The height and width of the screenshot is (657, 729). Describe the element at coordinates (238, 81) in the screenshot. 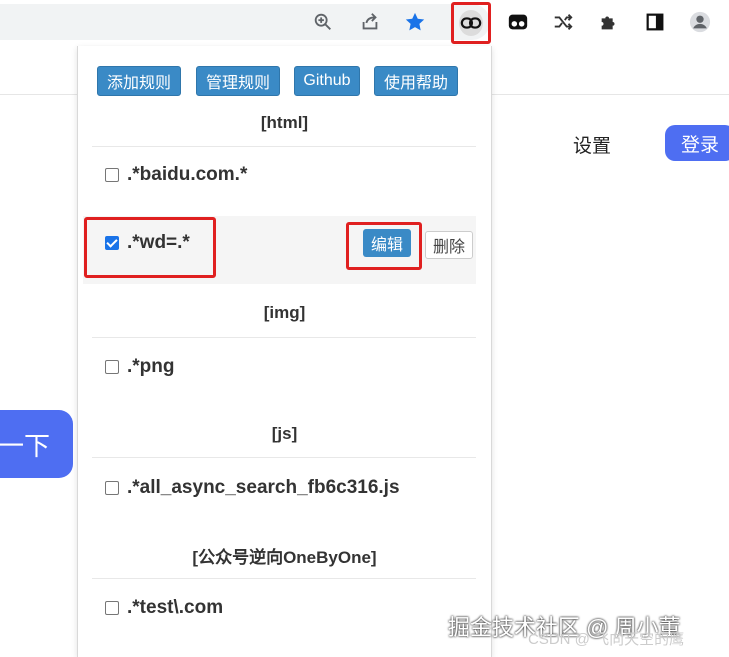

I see `manage-rules-button: 管理规则` at that location.